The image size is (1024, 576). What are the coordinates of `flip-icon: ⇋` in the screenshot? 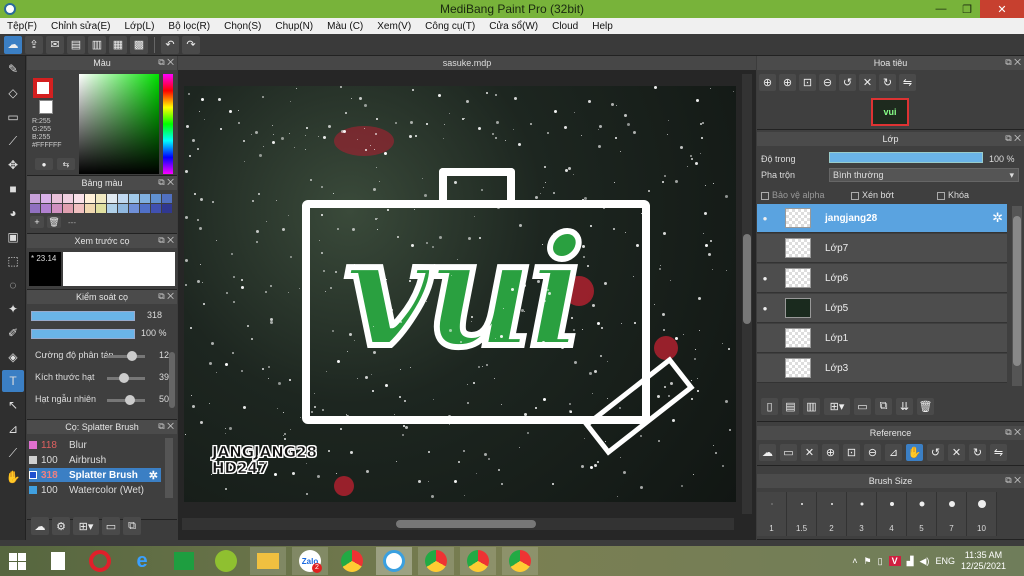 It's located at (907, 82).